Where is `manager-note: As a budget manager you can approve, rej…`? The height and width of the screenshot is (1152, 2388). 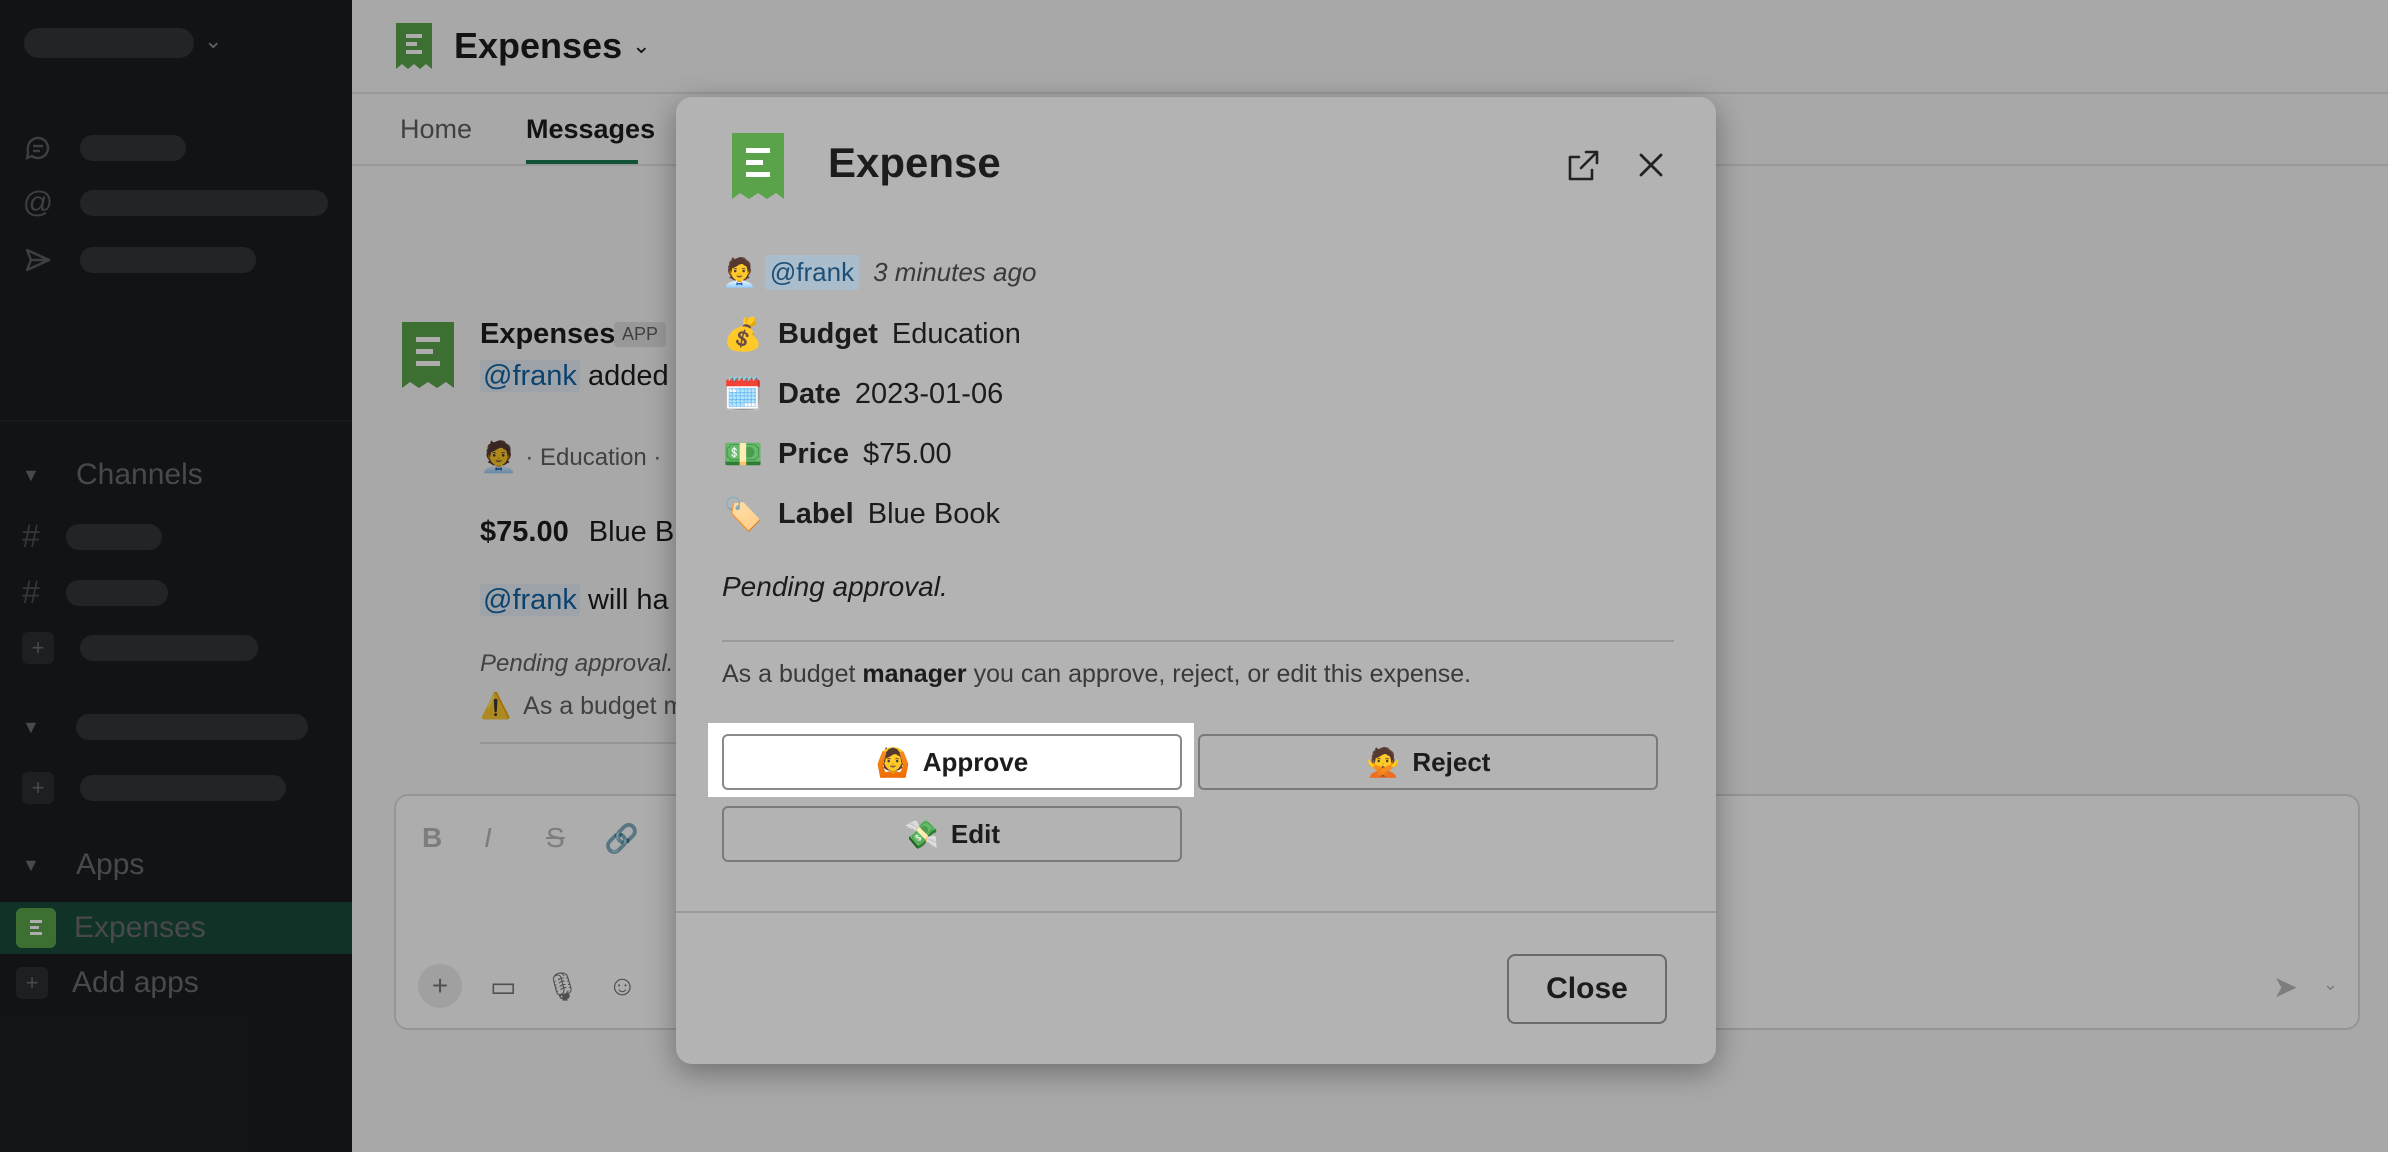 manager-note: As a budget manager you can approve, rej… is located at coordinates (1097, 674).